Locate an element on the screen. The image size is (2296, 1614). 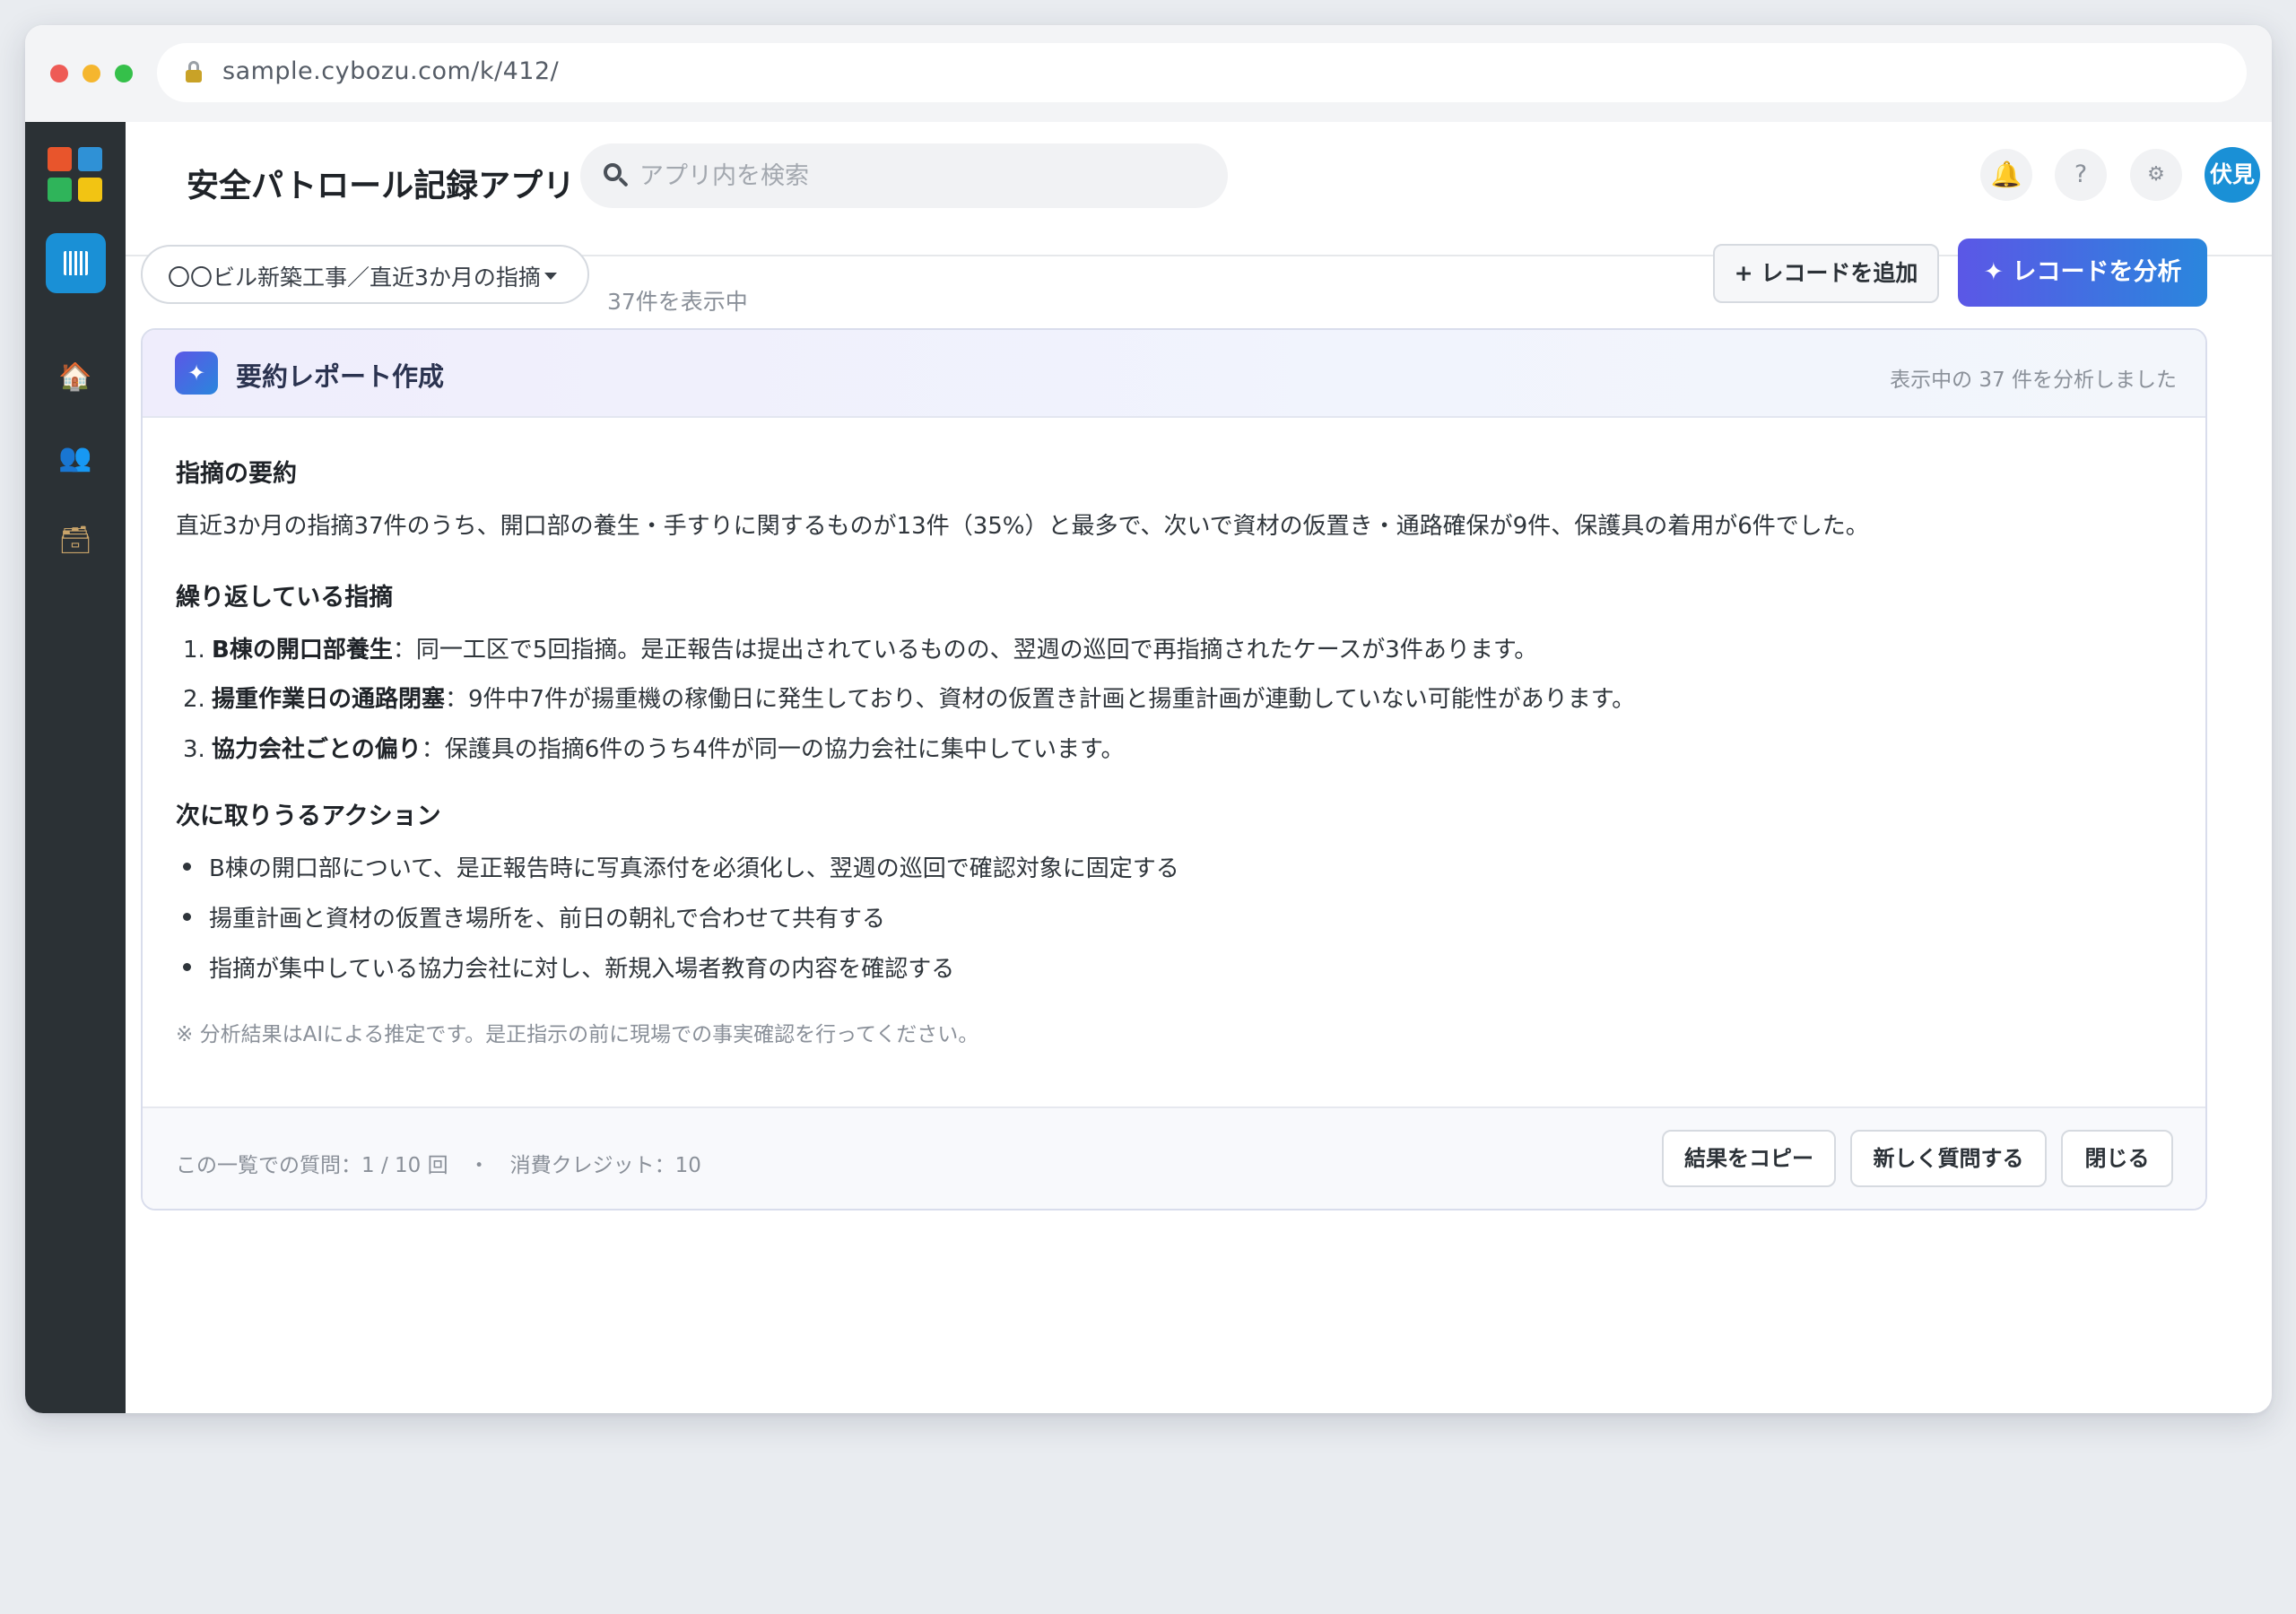
add-record-button: + レコードを追加 is located at coordinates (1826, 273).